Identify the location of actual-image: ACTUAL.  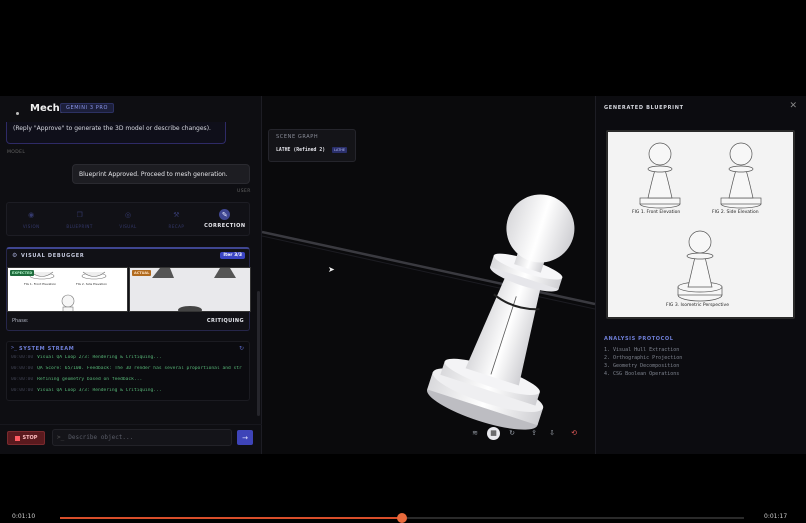
(190, 289).